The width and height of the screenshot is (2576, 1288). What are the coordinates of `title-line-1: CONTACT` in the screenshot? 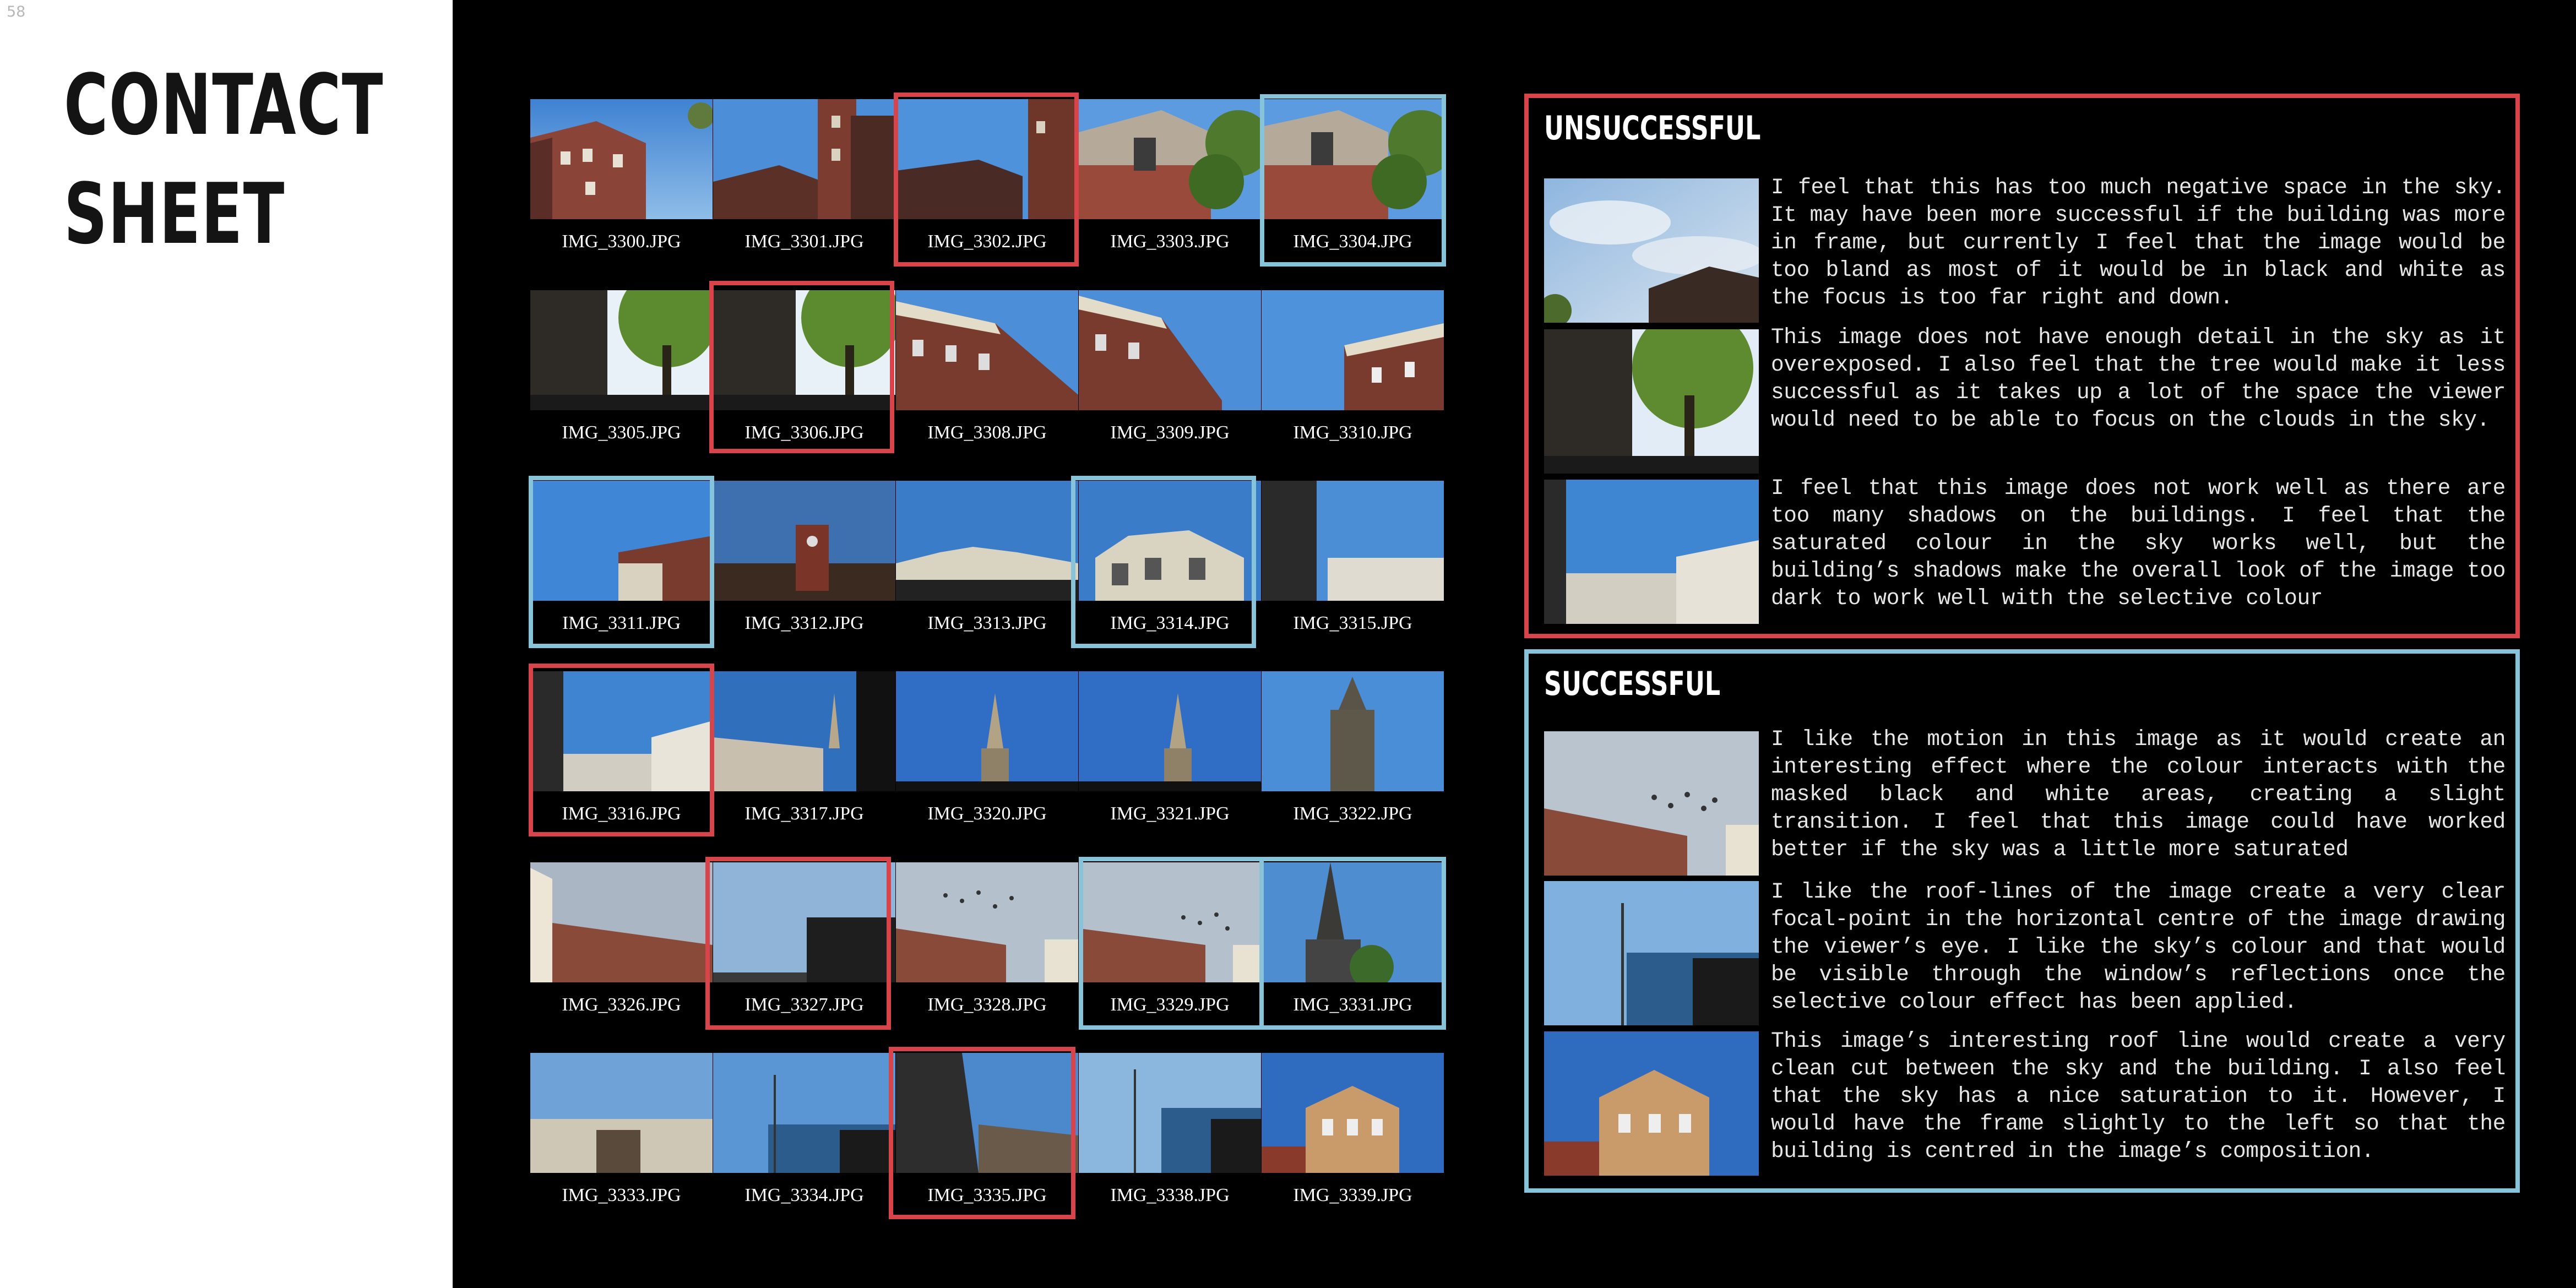 It's located at (224, 105).